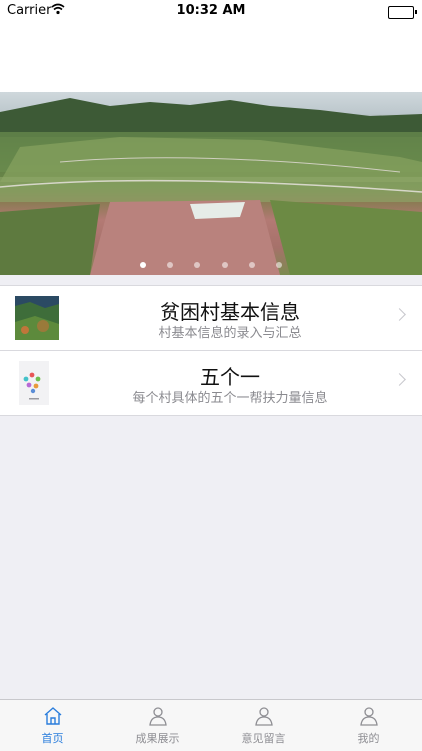 The width and height of the screenshot is (422, 751). What do you see at coordinates (230, 377) in the screenshot?
I see `list-item-title: 五个一` at bounding box center [230, 377].